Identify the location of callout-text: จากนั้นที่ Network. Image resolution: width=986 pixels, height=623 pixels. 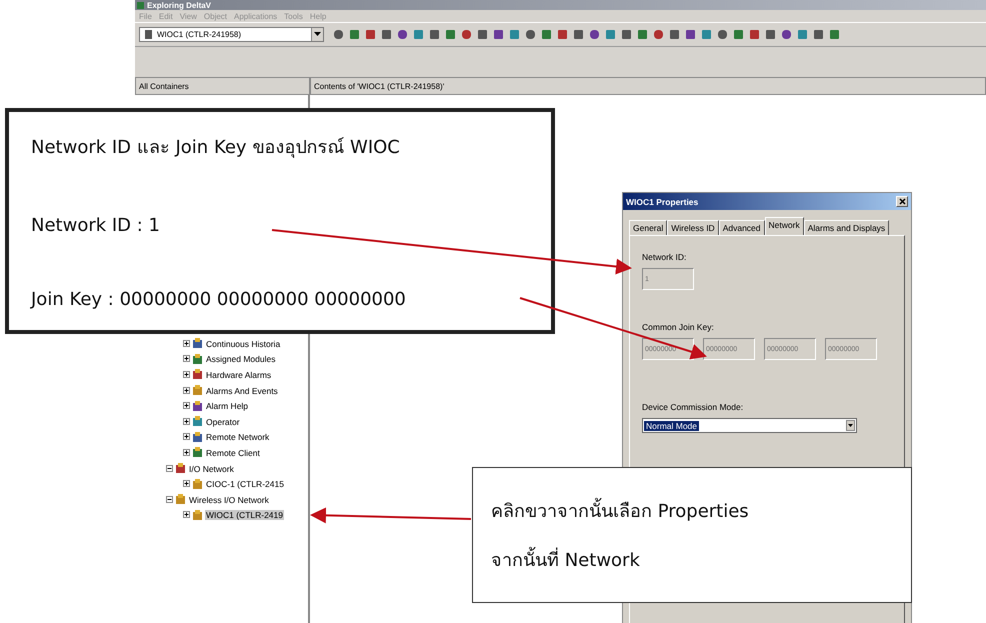
(692, 559).